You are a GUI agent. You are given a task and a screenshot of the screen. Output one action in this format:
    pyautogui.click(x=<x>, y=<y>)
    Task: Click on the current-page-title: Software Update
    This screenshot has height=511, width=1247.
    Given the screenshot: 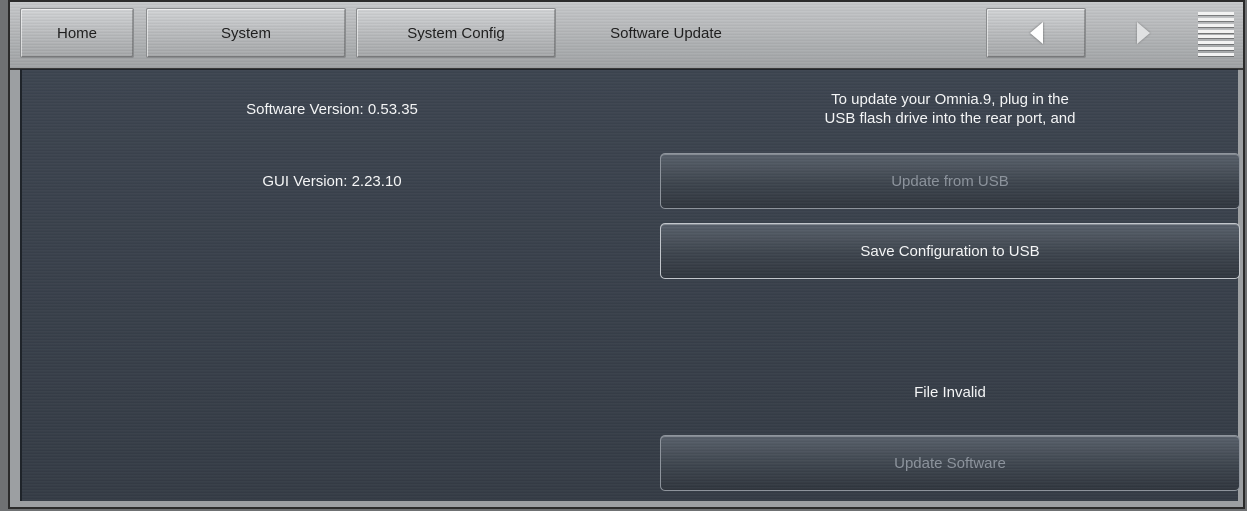 What is the action you would take?
    pyautogui.click(x=666, y=33)
    